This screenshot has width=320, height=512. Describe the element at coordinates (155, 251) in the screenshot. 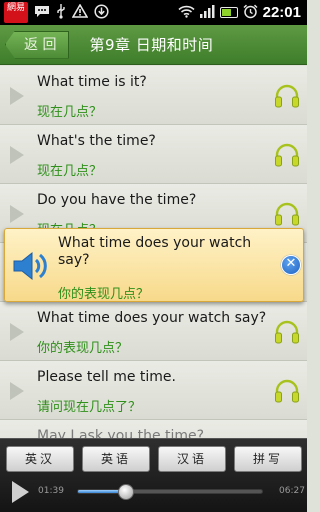

I see `popup-english: What time does your watch say?` at that location.